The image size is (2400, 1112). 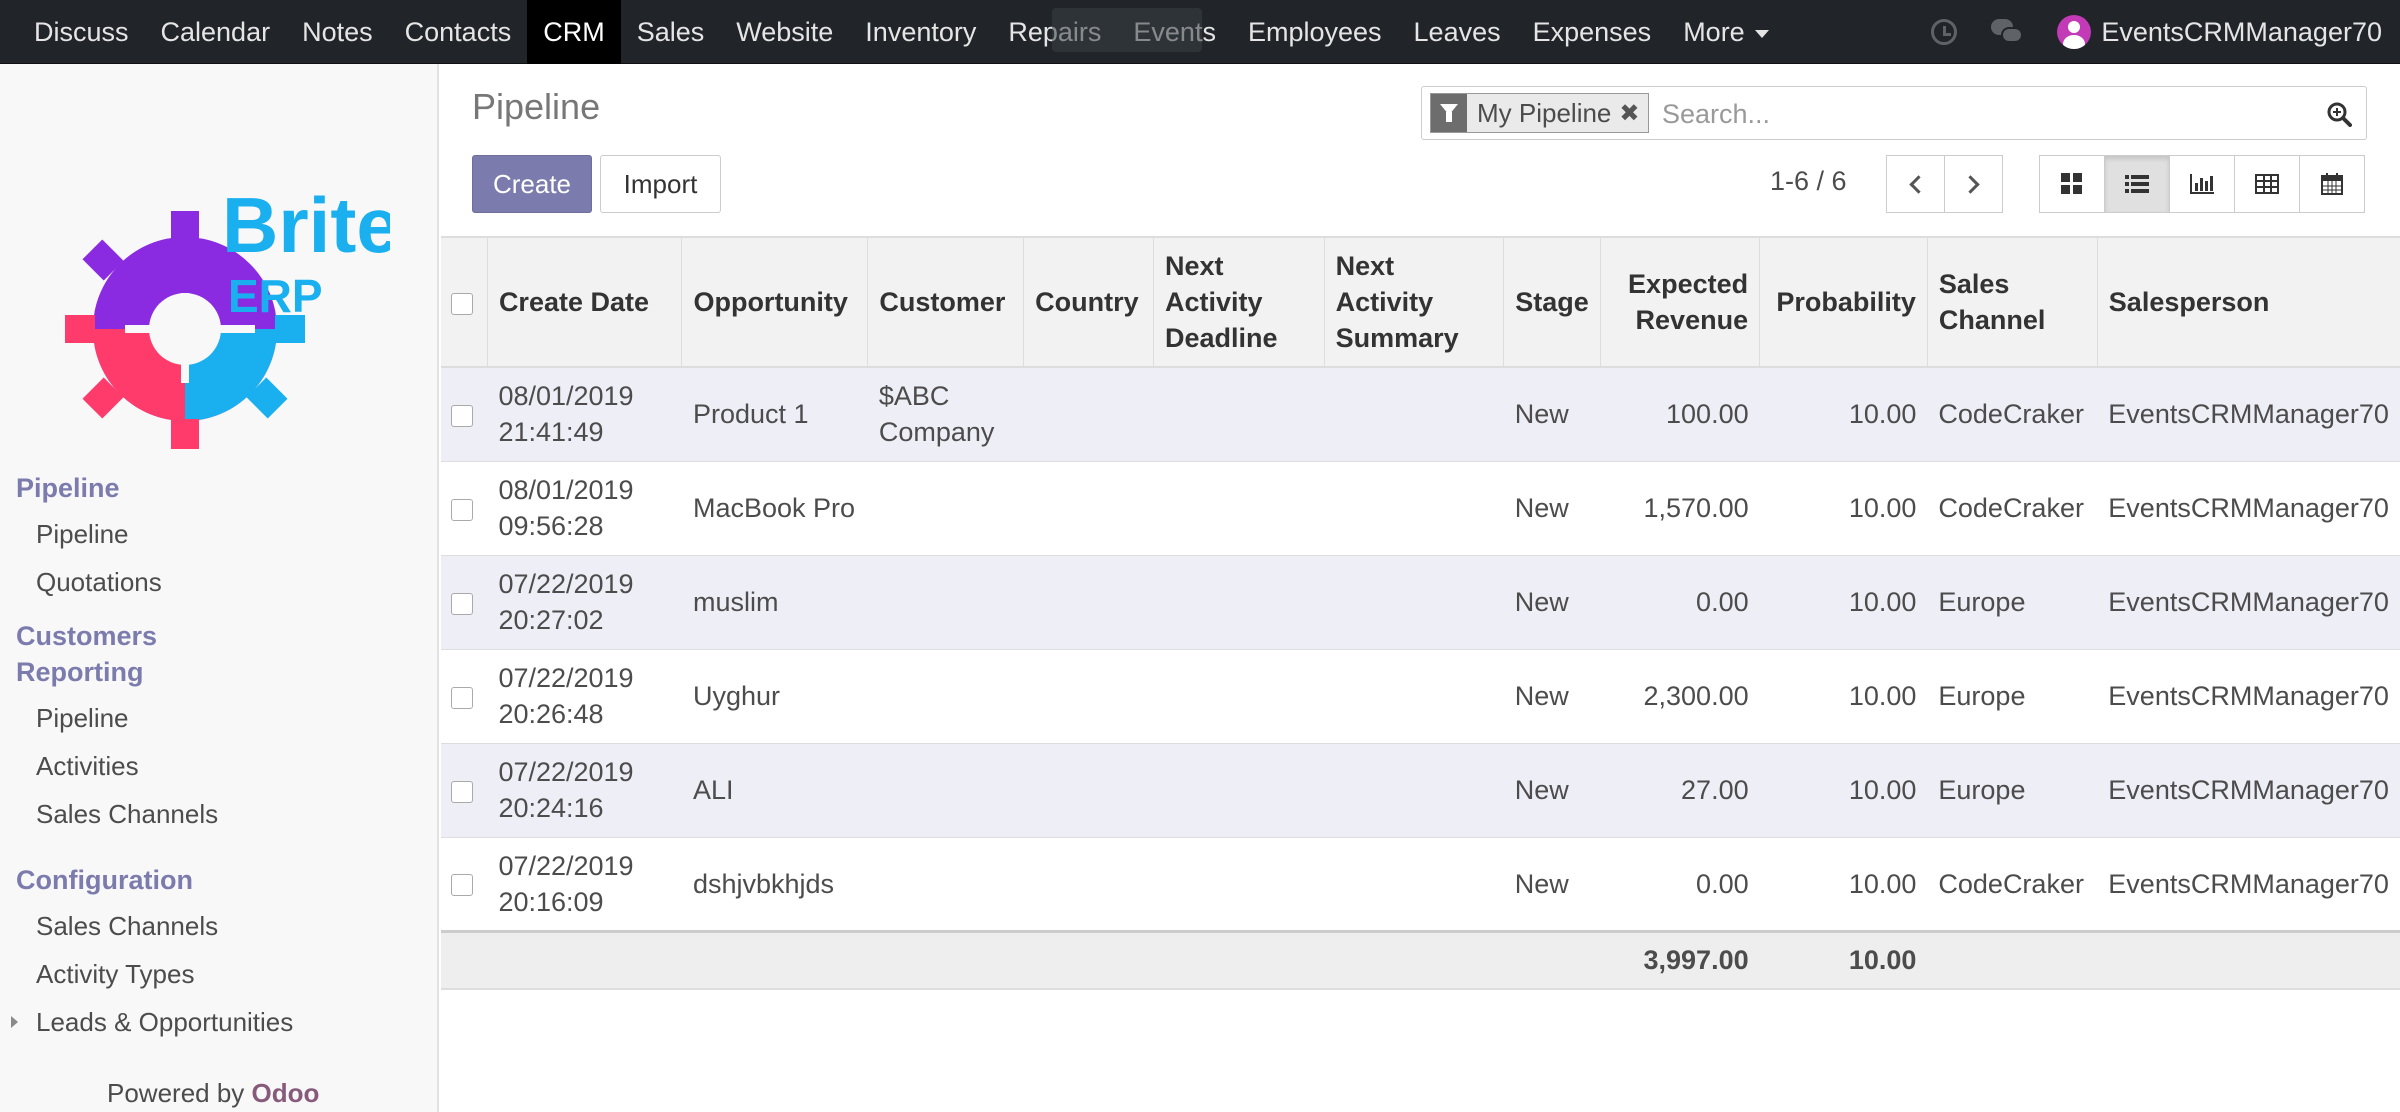 I want to click on sidebar-section-customers-reporting: Customers Reporting, so click(x=101, y=654).